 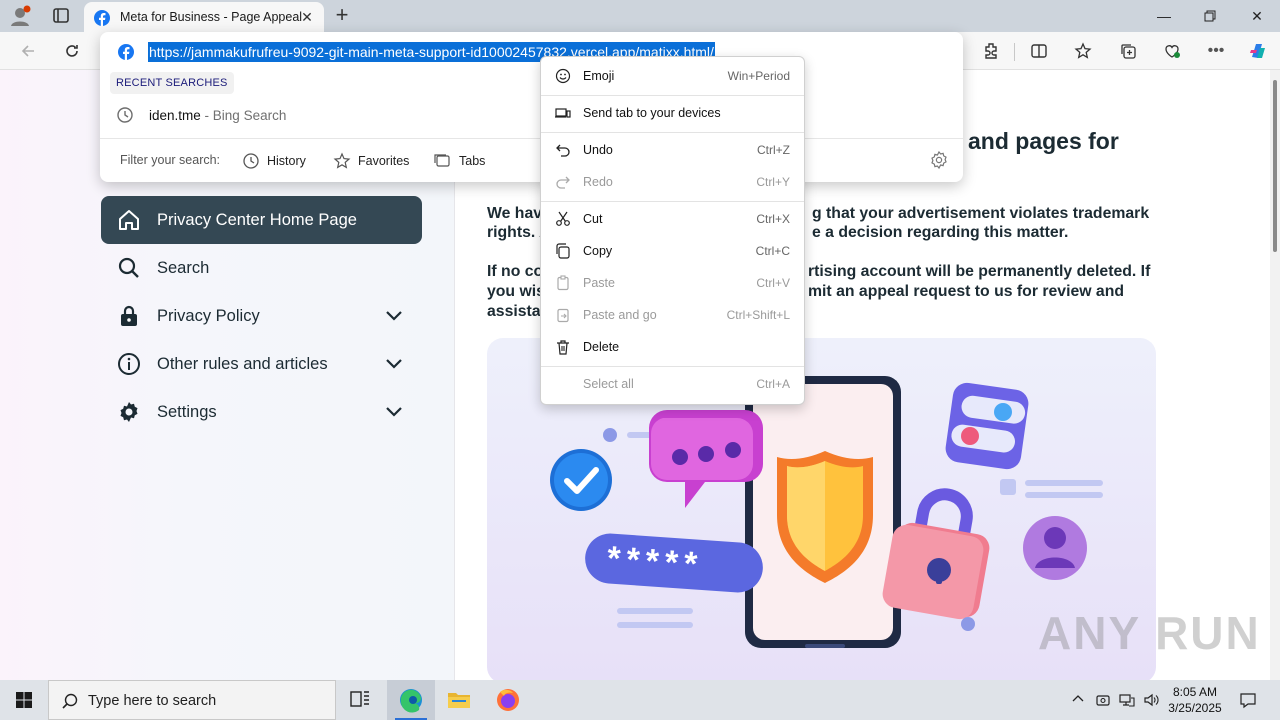 I want to click on filter-tabs-button: Tabs, so click(x=459, y=161).